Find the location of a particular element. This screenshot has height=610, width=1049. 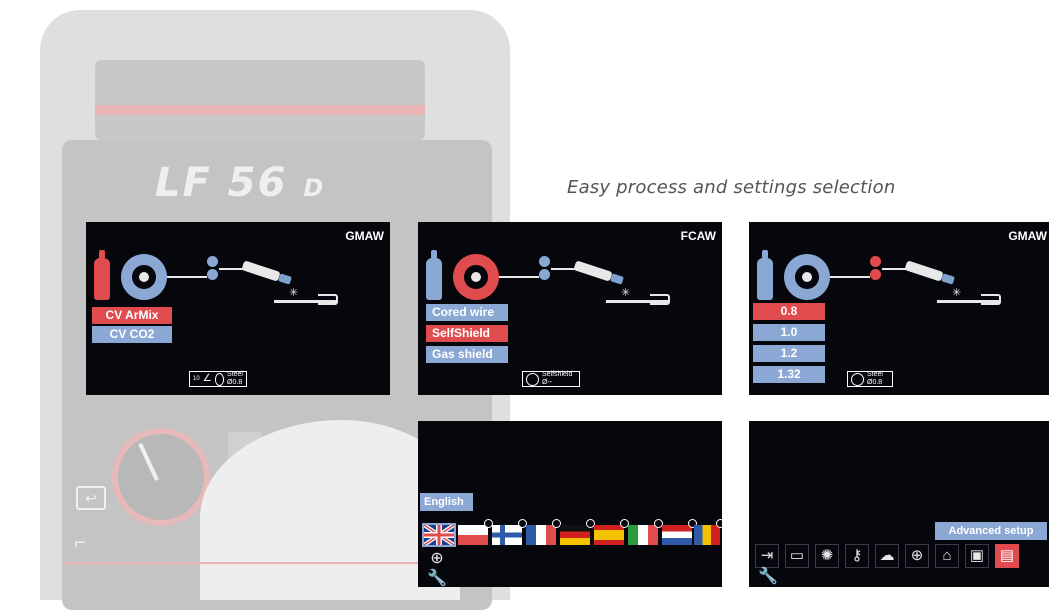

option-item: 1.0 is located at coordinates (789, 332).